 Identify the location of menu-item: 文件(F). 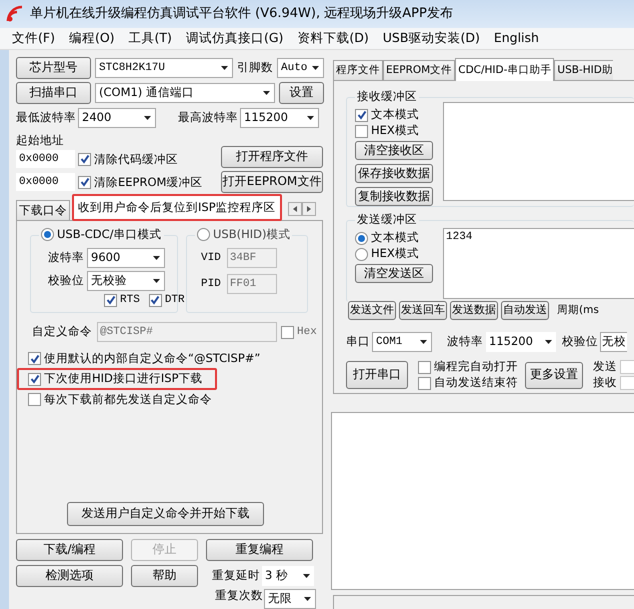
(33, 38).